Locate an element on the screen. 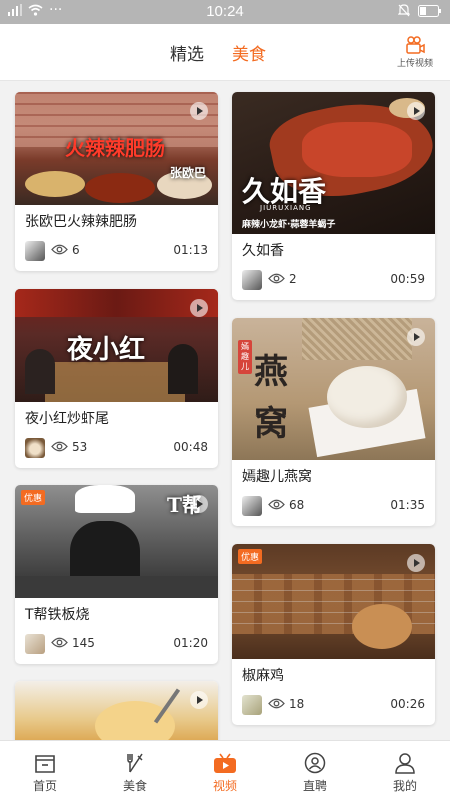 The image size is (450, 800). video-duration: 00:59 is located at coordinates (407, 279).